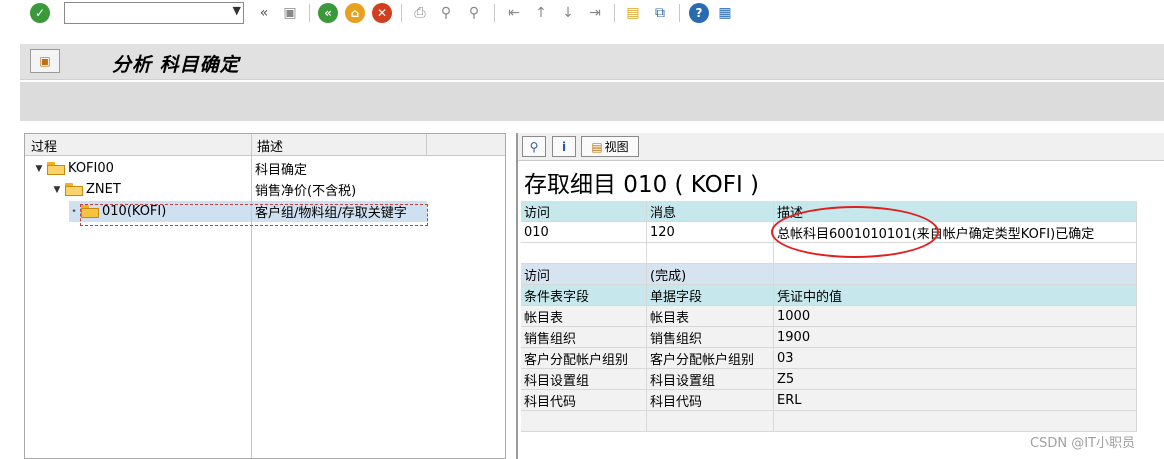 This screenshot has height=459, width=1164. What do you see at coordinates (955, 211) in the screenshot?
I see `grid-header-cell: 描述` at bounding box center [955, 211].